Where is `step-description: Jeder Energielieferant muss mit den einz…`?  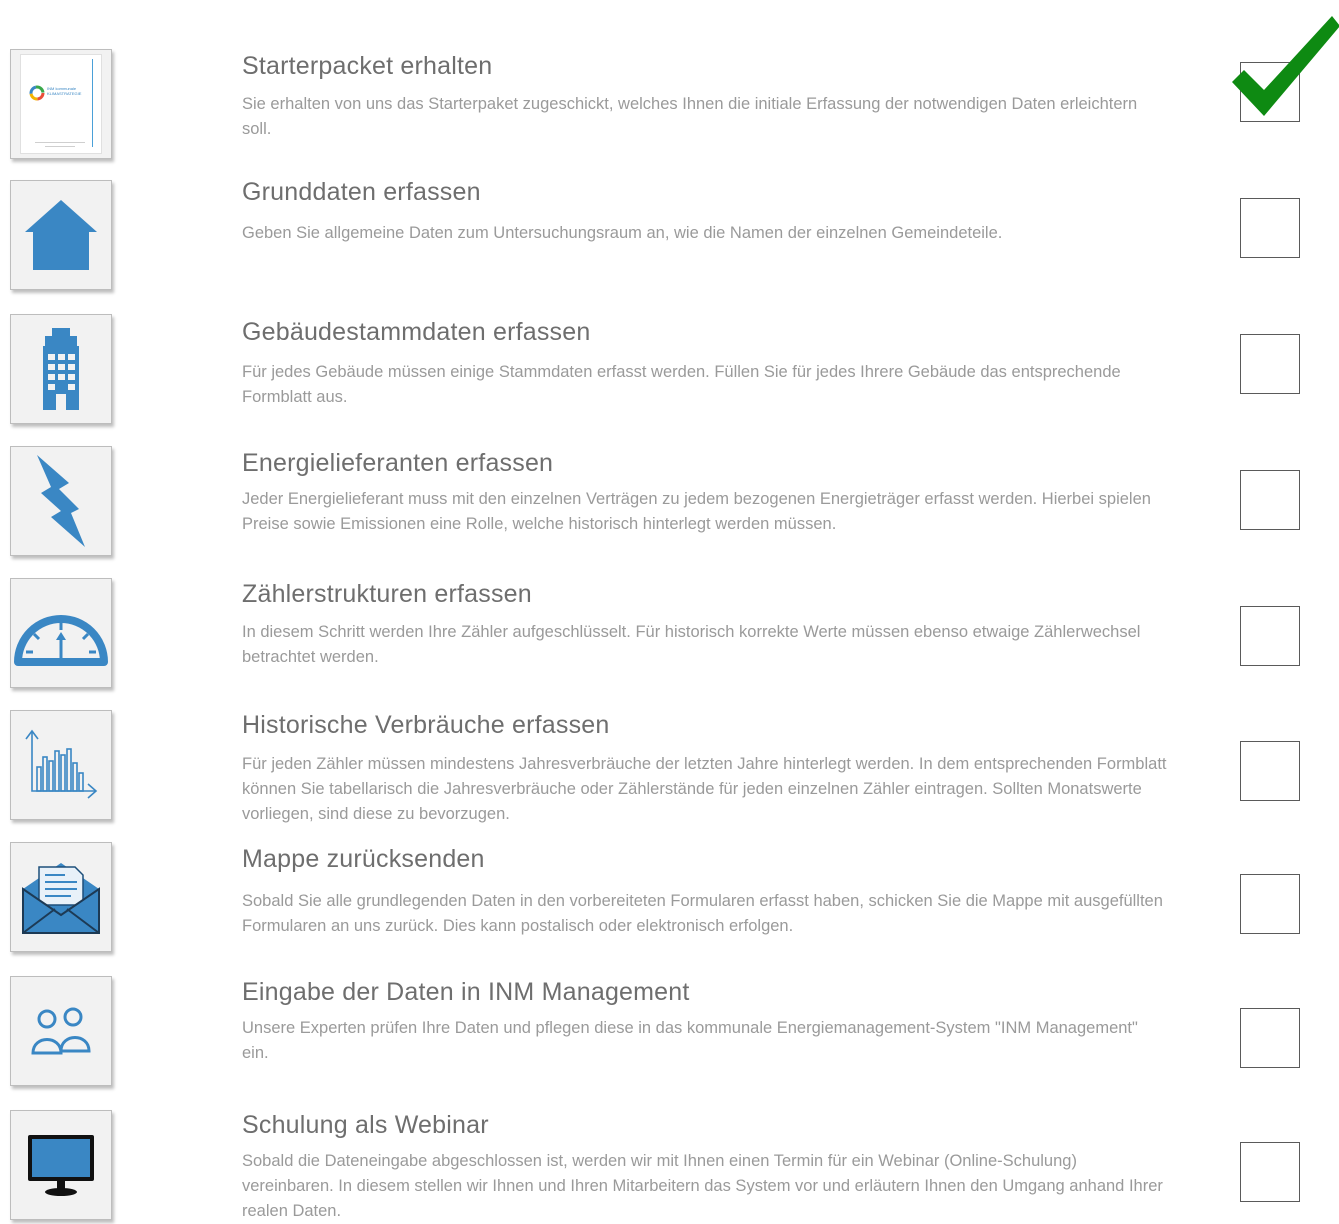 step-description: Jeder Energielieferant muss mit den einz… is located at coordinates (696, 511).